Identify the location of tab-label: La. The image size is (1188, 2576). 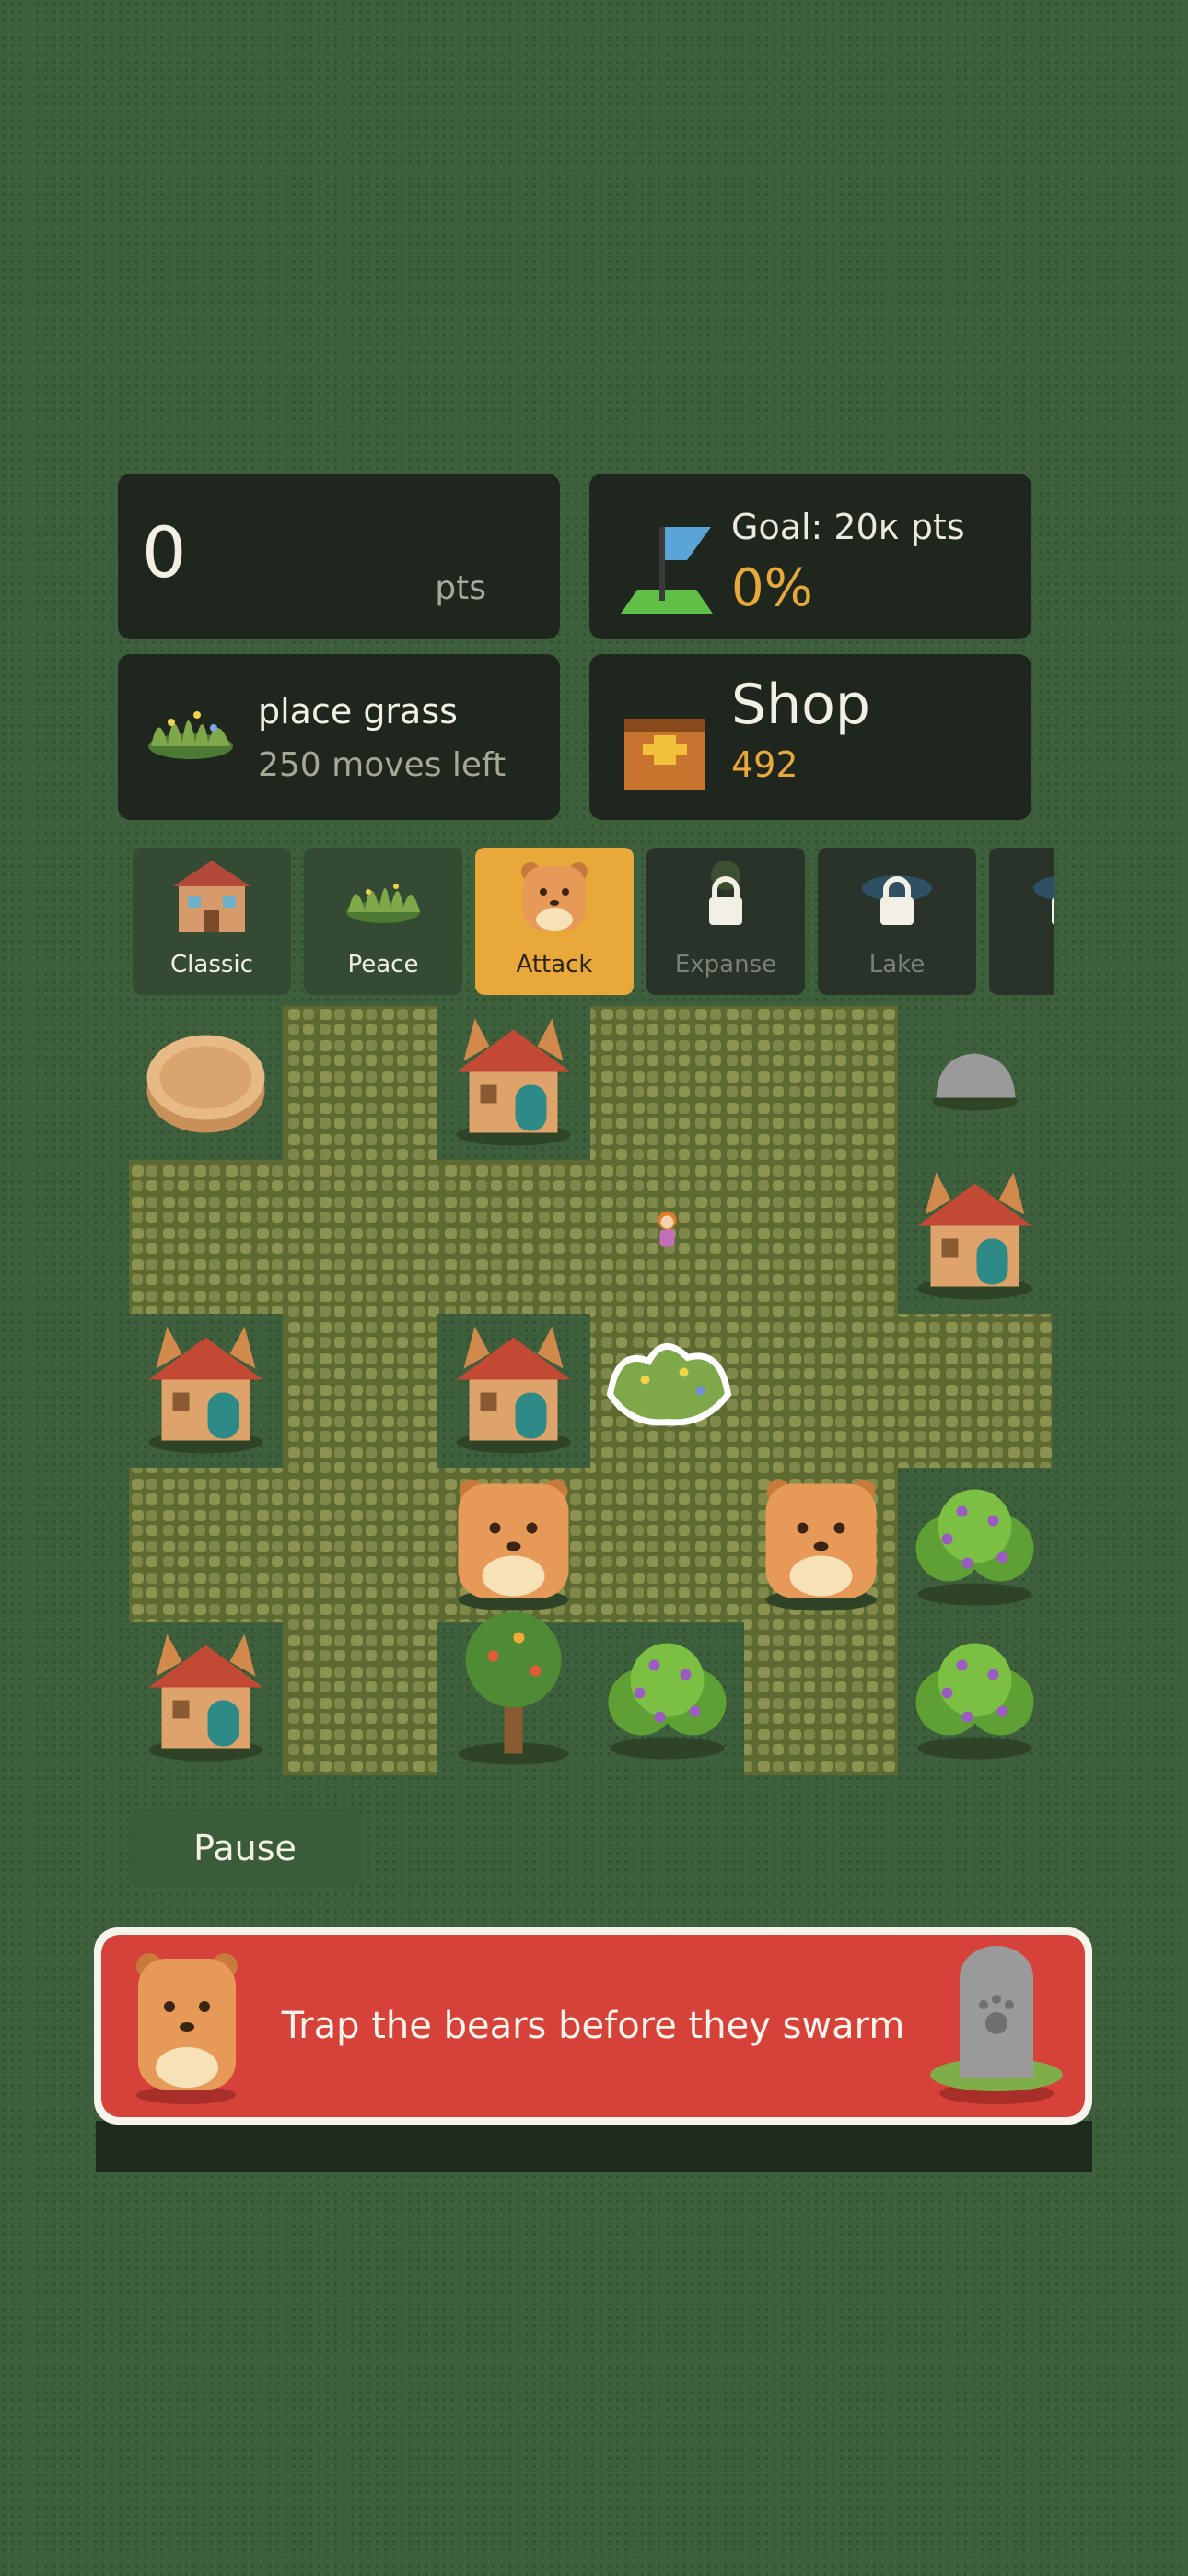
(1021, 964).